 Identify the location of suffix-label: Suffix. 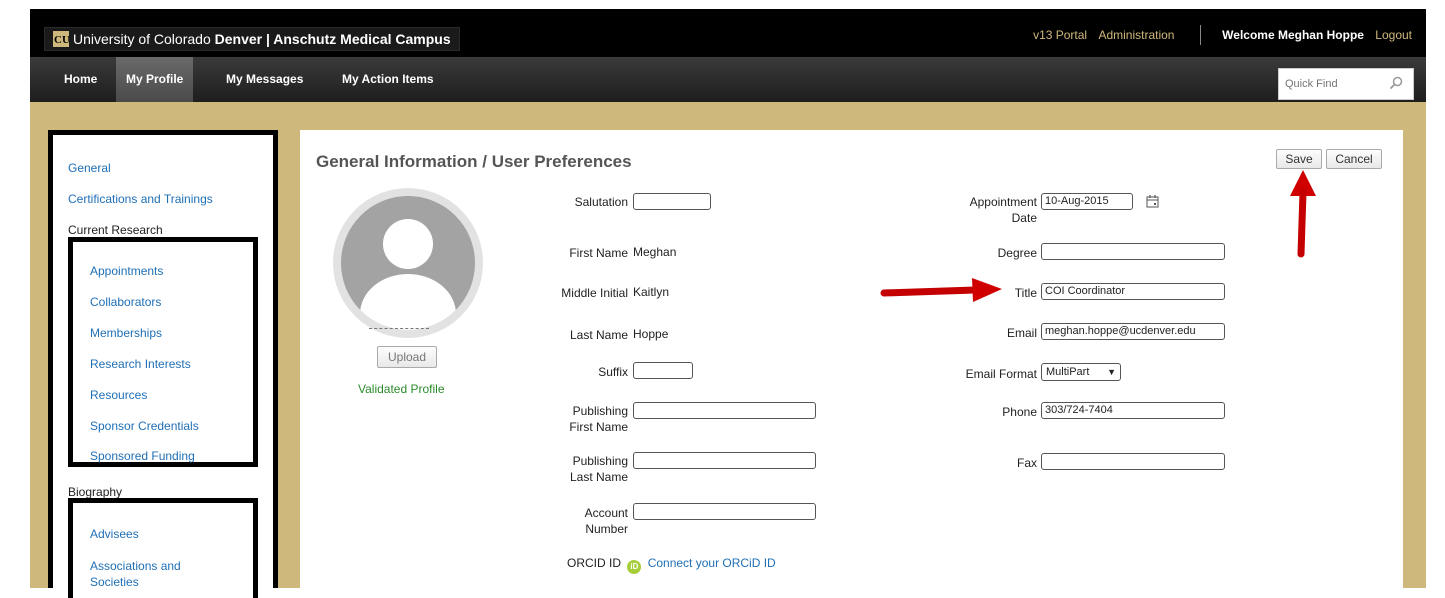
(613, 372).